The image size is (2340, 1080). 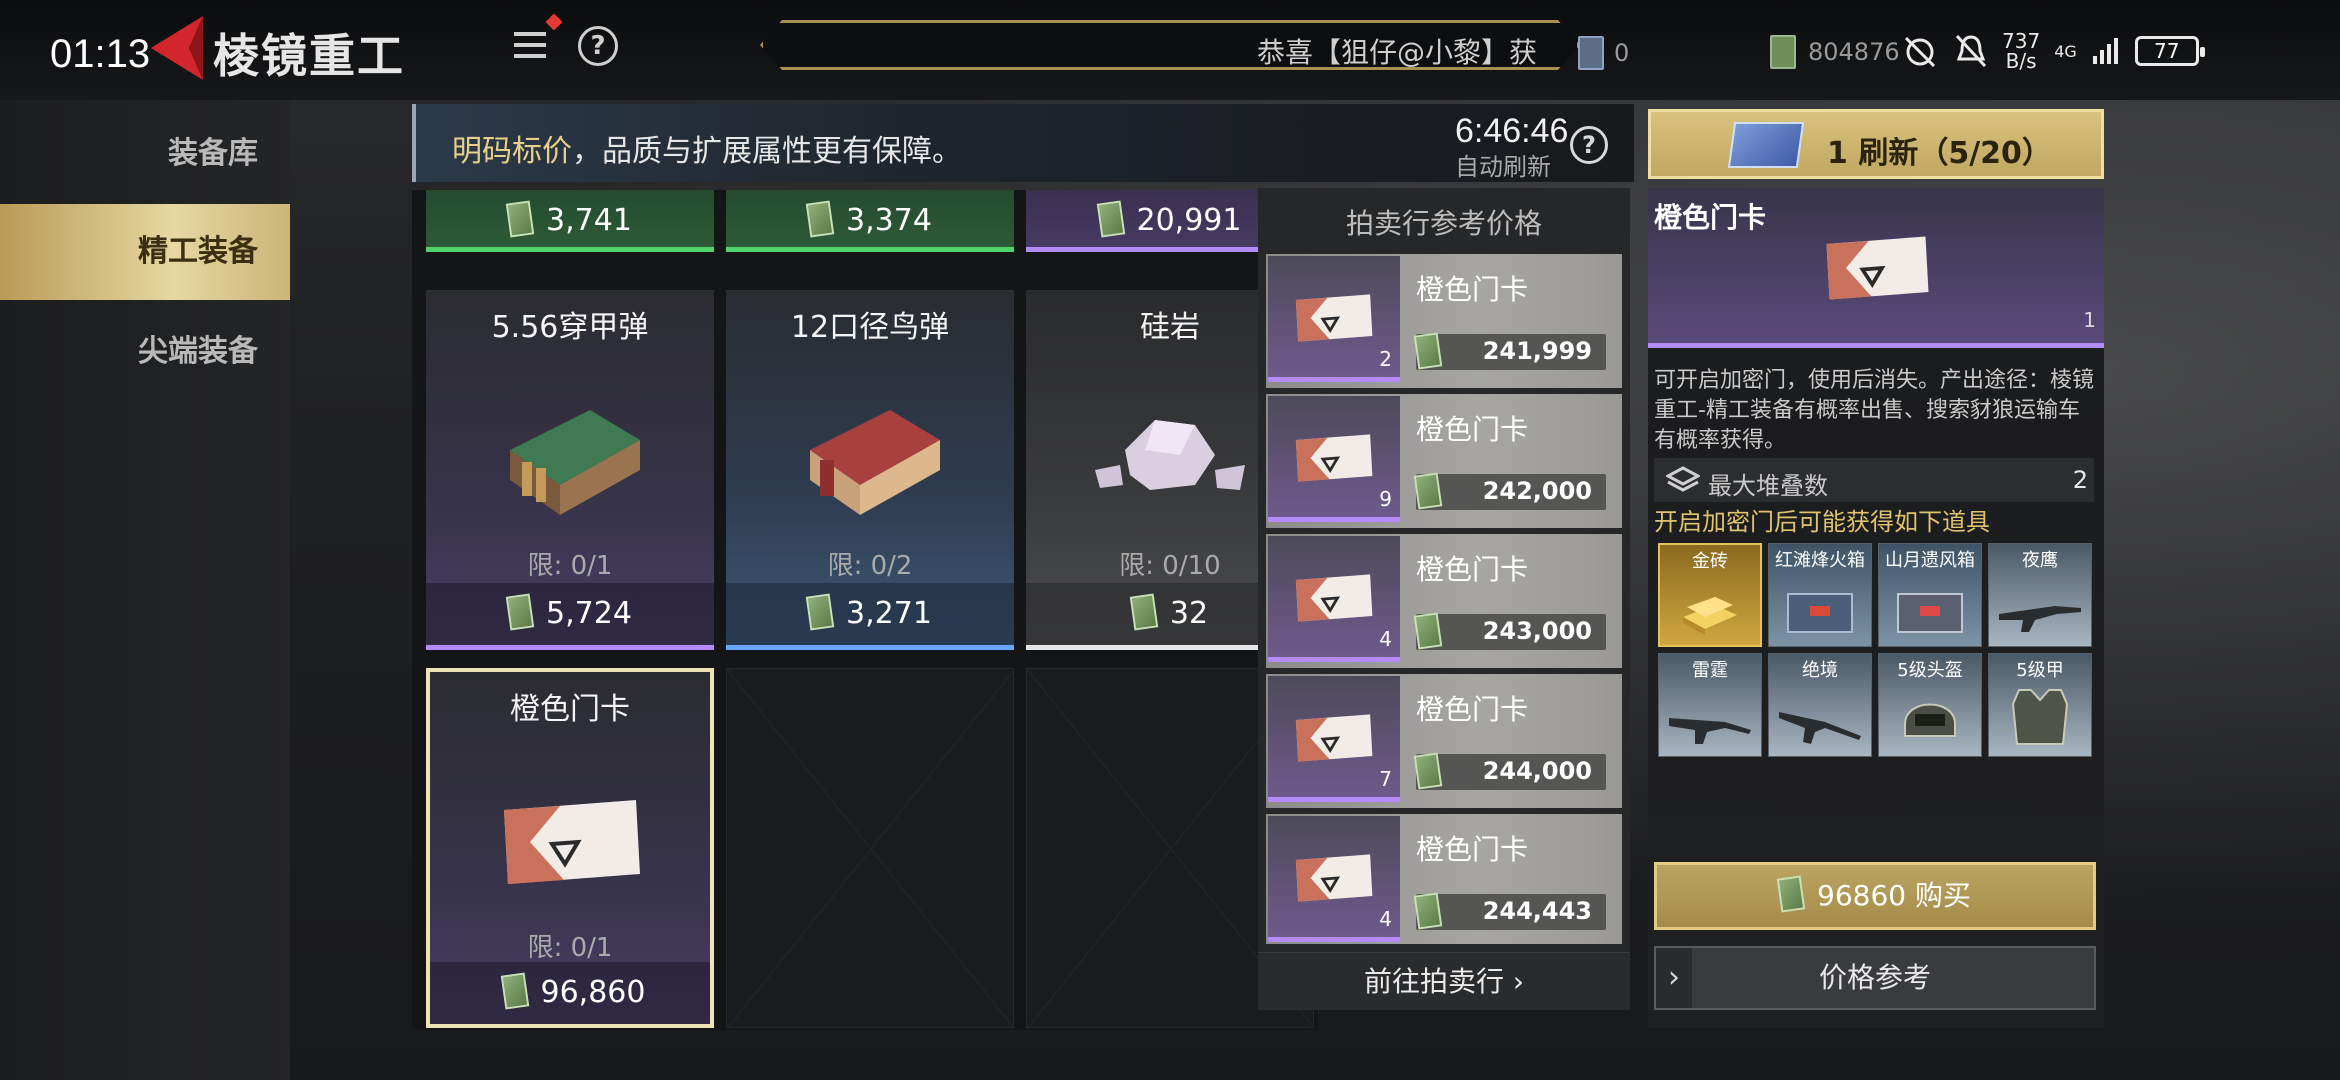 What do you see at coordinates (145, 352) in the screenshot?
I see `sidebar-item-advanced-equipment: 尖端装备` at bounding box center [145, 352].